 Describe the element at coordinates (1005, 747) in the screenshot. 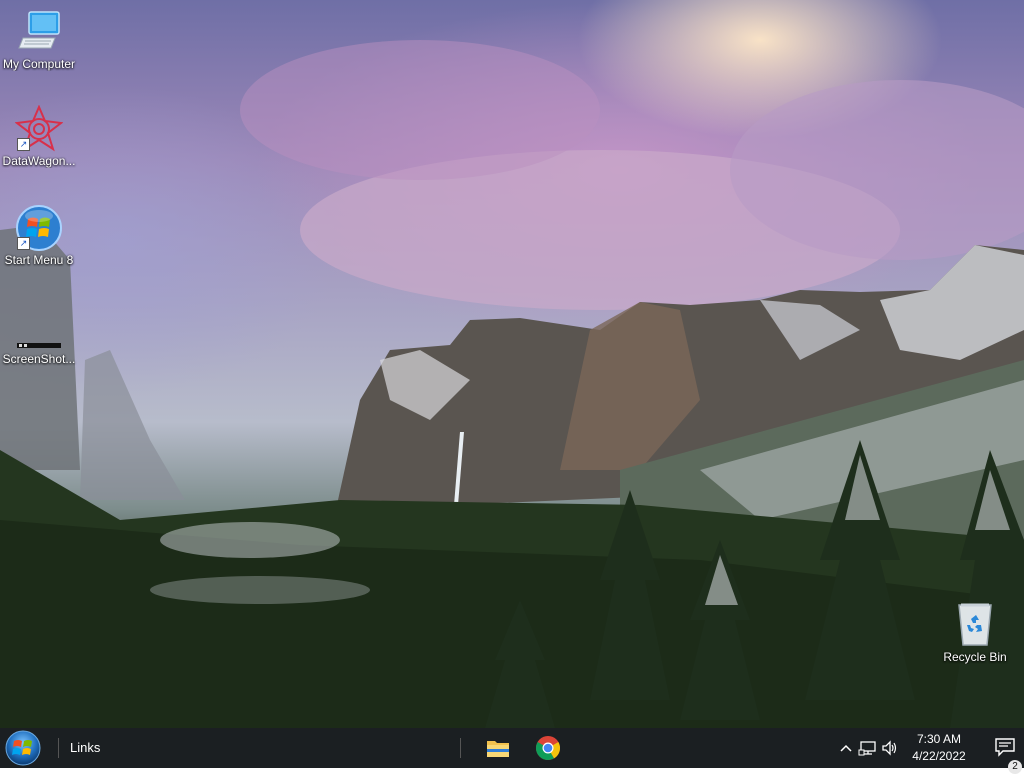

I see `notification-icon` at that location.